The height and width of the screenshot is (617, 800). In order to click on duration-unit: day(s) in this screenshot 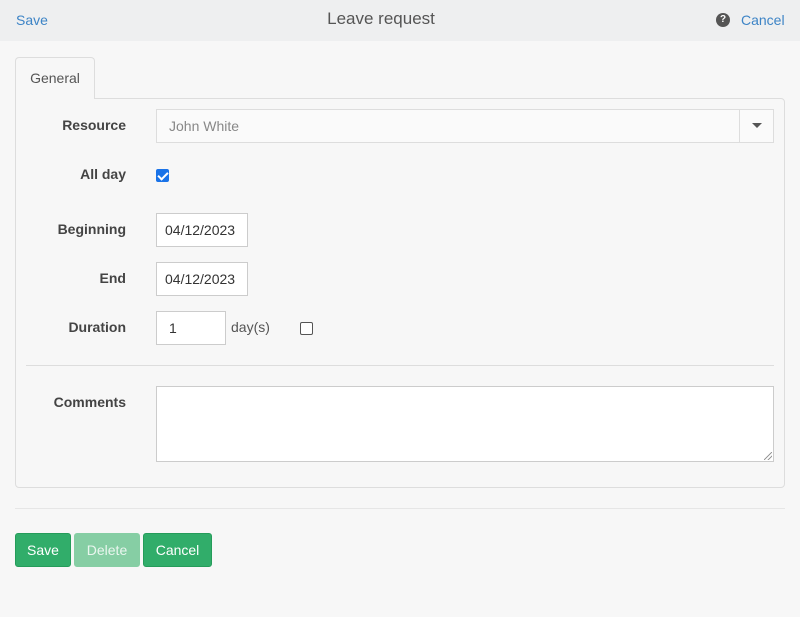, I will do `click(250, 327)`.